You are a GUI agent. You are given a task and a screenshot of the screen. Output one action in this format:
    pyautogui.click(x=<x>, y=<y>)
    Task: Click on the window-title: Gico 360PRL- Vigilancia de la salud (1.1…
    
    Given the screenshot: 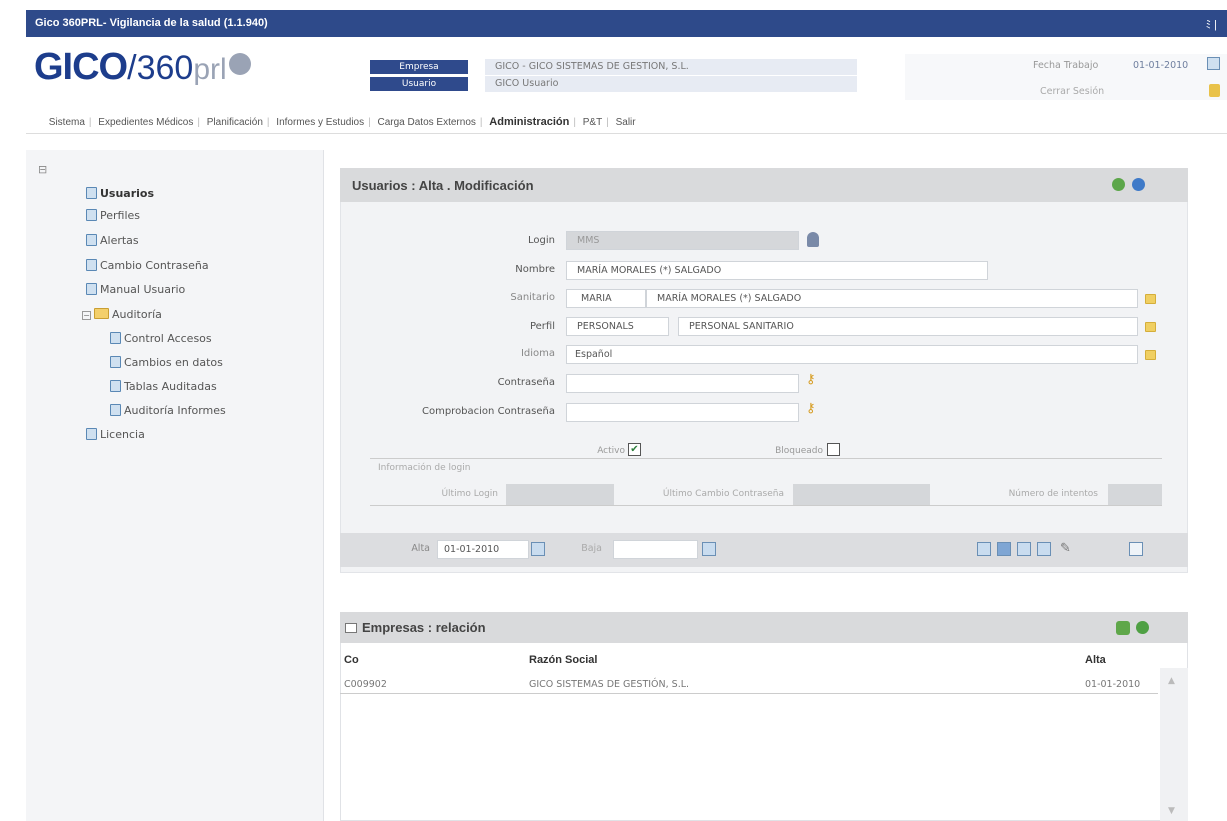 What is the action you would take?
    pyautogui.click(x=151, y=23)
    